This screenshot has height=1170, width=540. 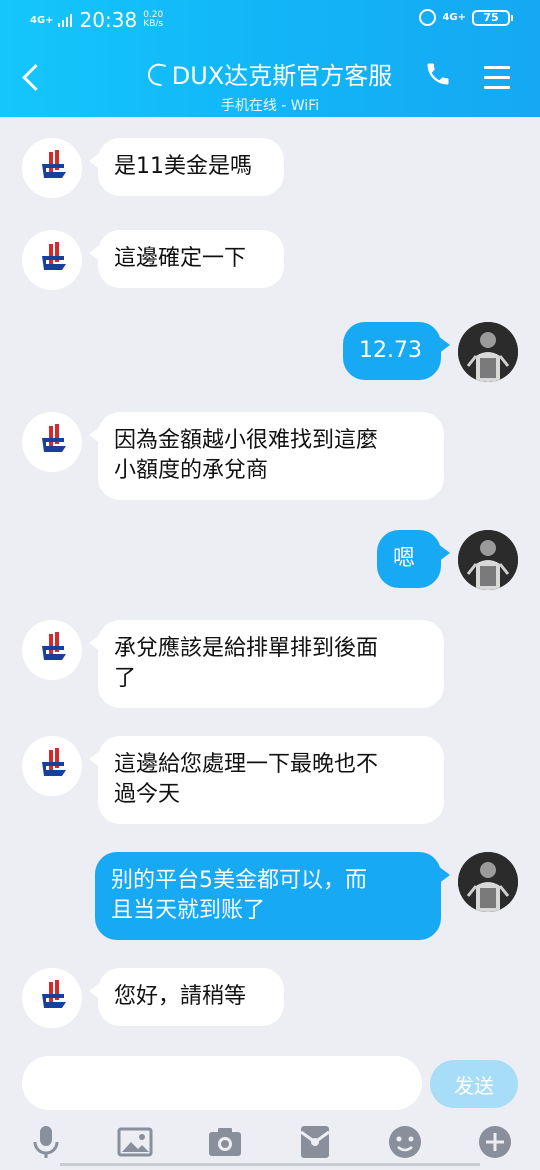 I want to click on message-text: 您好，請稍等, so click(x=180, y=996).